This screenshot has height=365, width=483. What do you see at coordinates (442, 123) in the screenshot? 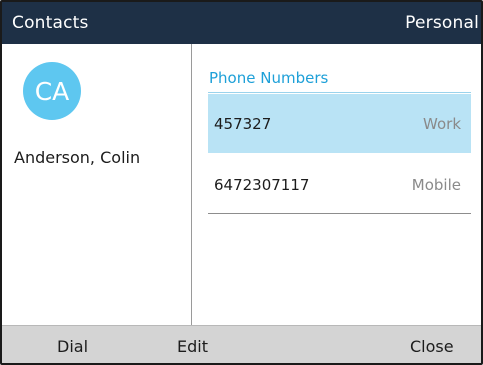
I see `phone-type: Work` at bounding box center [442, 123].